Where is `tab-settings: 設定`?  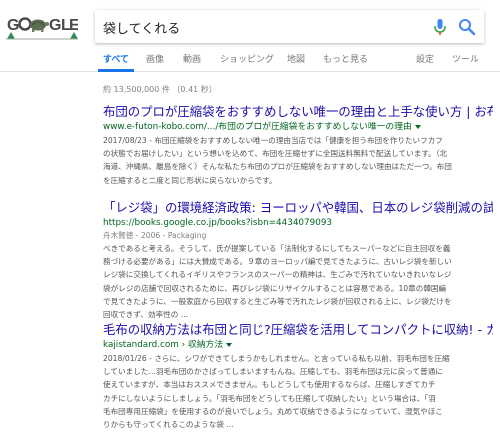
tab-settings: 設定 is located at coordinates (425, 58).